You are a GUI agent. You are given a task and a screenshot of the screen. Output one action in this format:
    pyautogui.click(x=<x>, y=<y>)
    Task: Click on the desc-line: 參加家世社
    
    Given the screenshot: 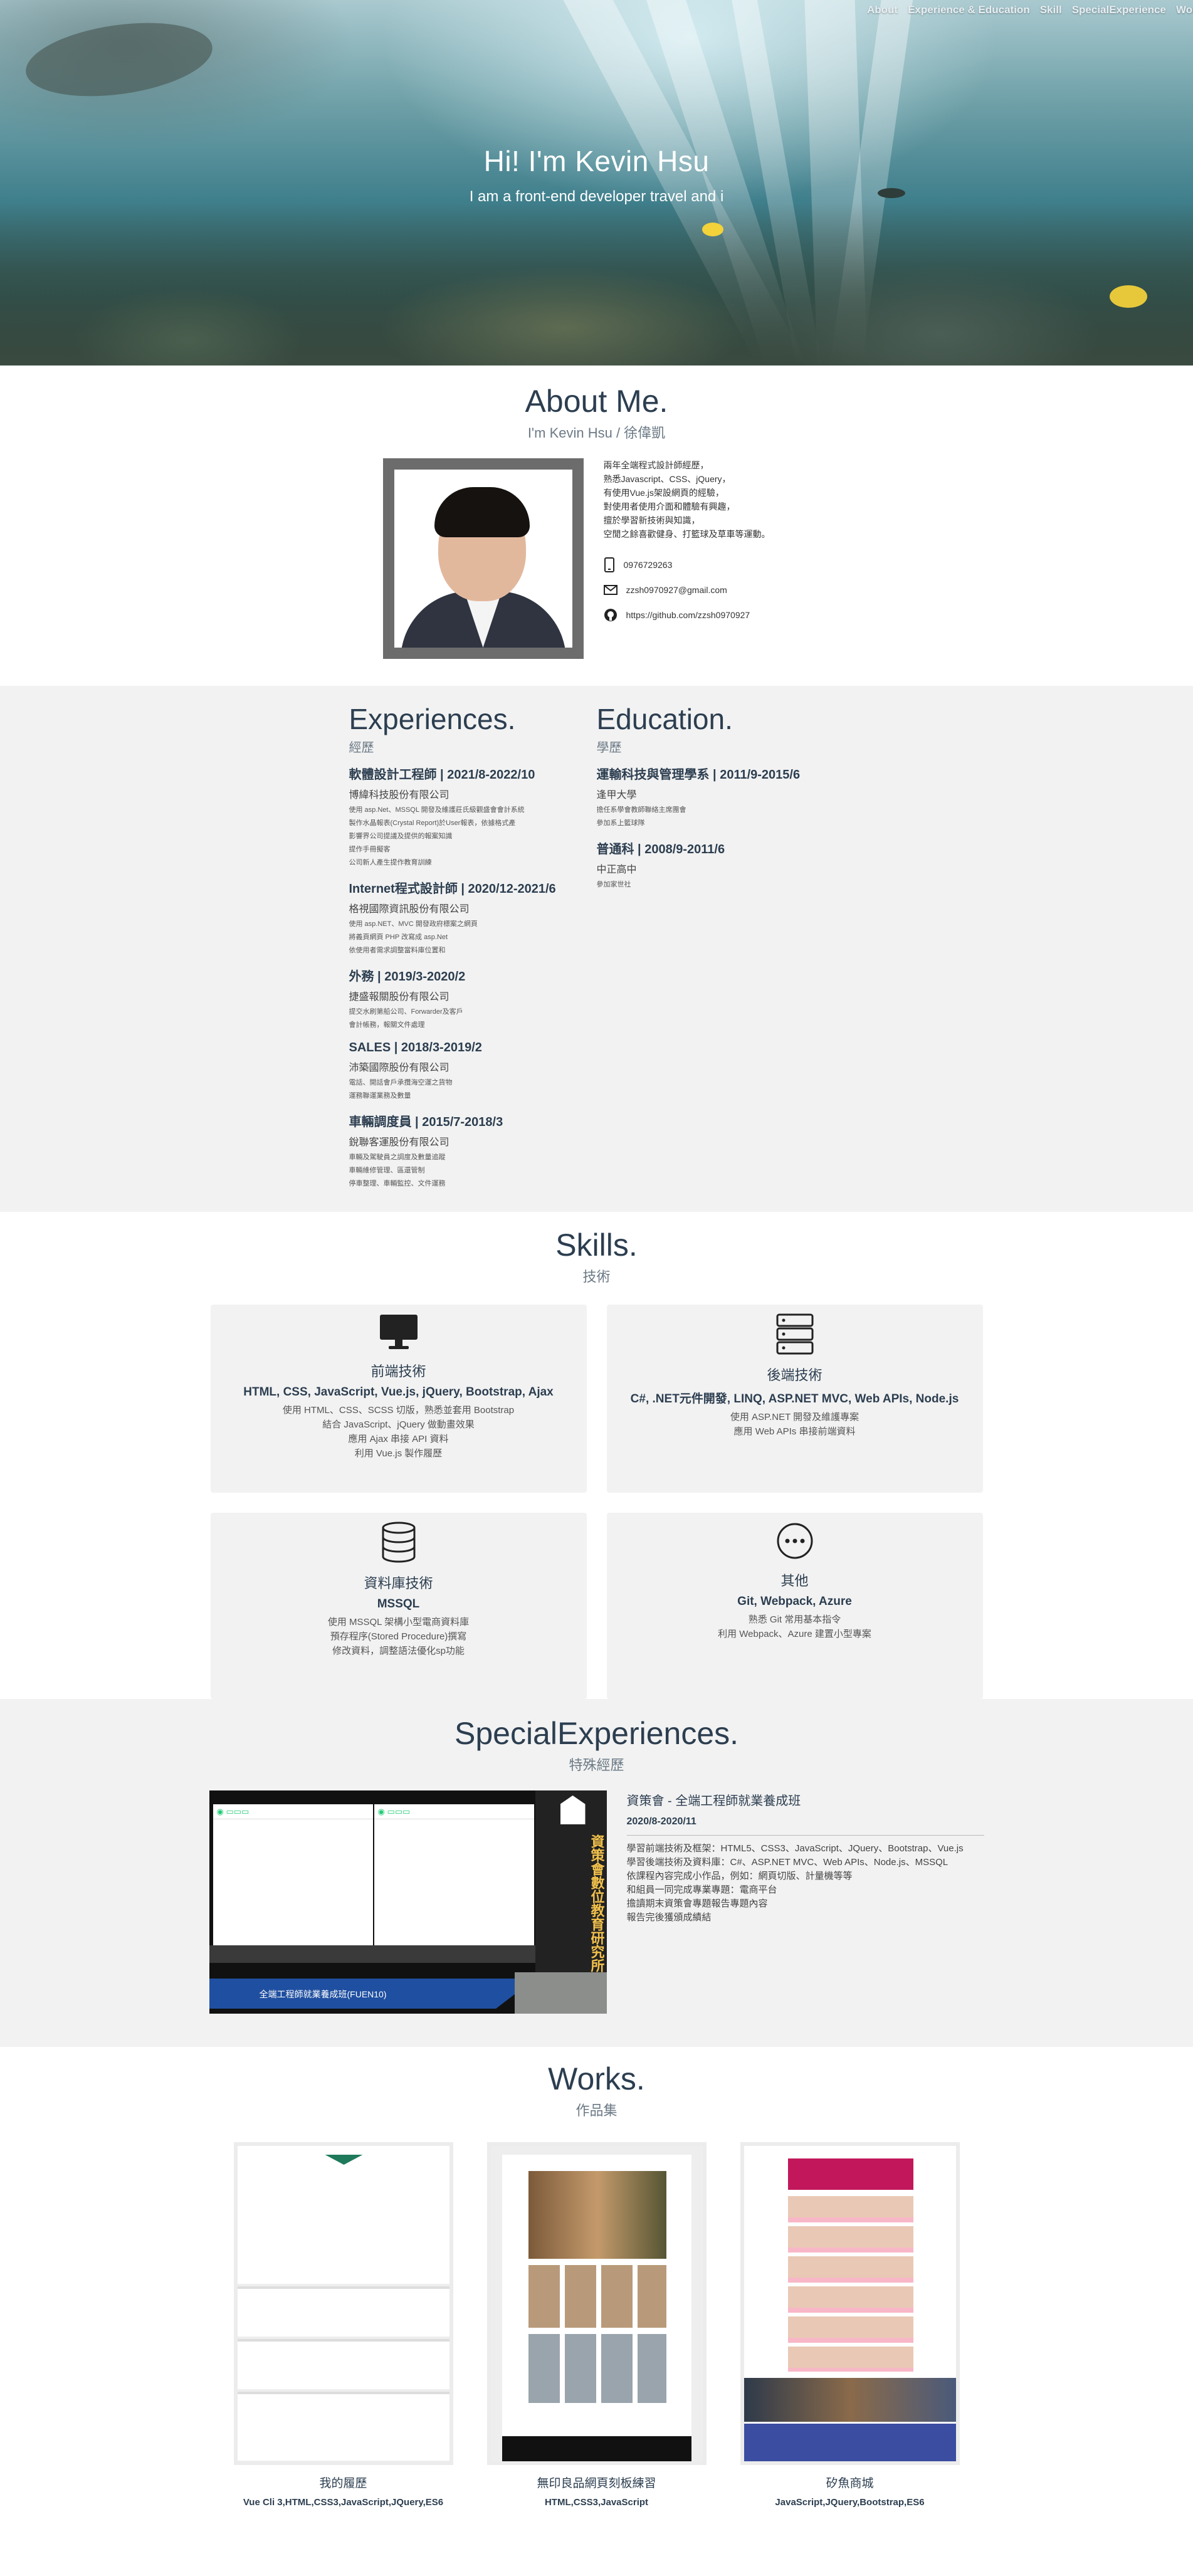 What is the action you would take?
    pyautogui.click(x=613, y=884)
    